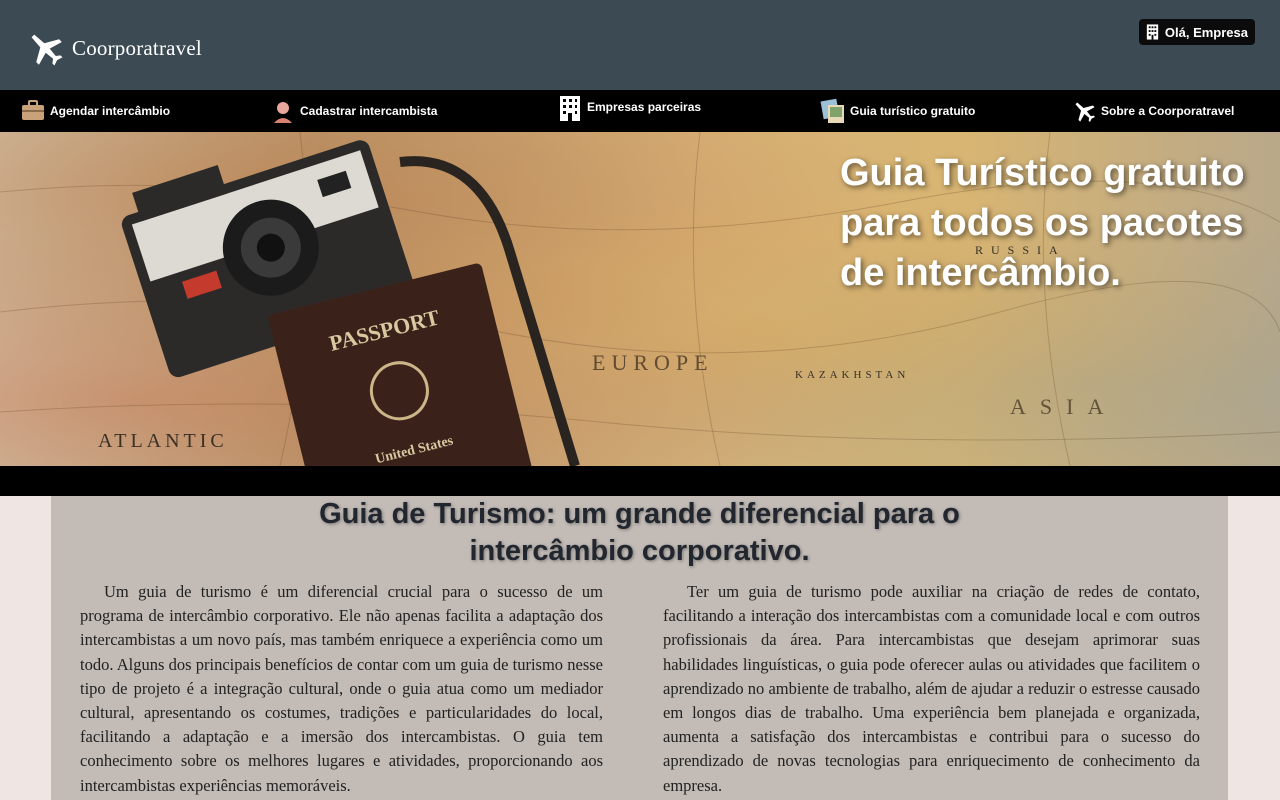  Describe the element at coordinates (653, 362) in the screenshot. I see `svg-text: EUROPE` at that location.